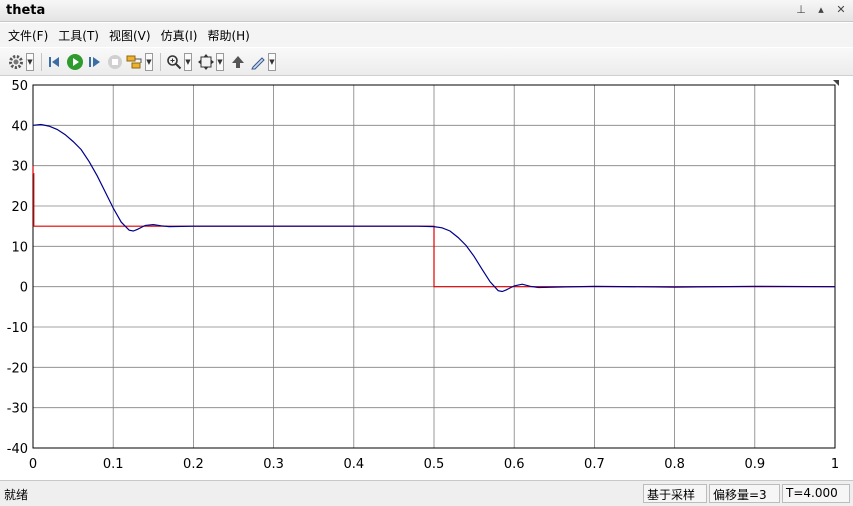 The image size is (853, 506). What do you see at coordinates (821, 10) in the screenshot?
I see `collapse-icon: ▴` at bounding box center [821, 10].